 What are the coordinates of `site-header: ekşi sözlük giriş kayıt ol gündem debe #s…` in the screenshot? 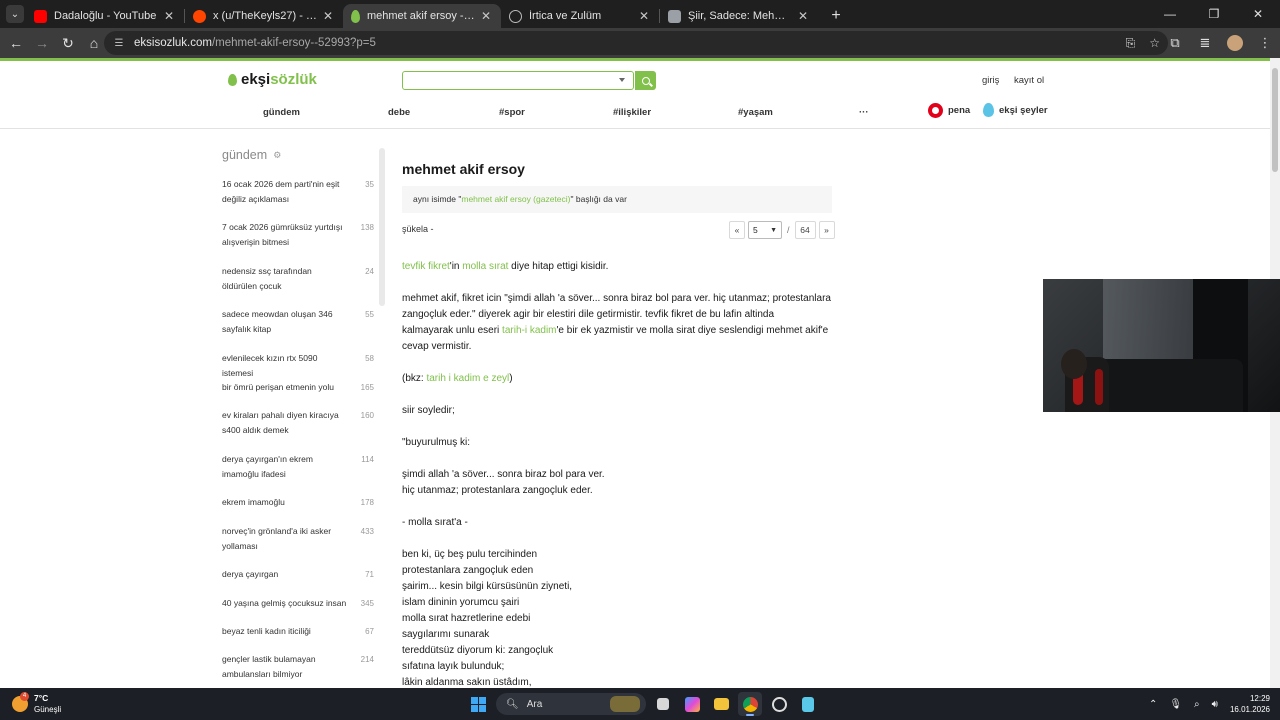 It's located at (635, 95).